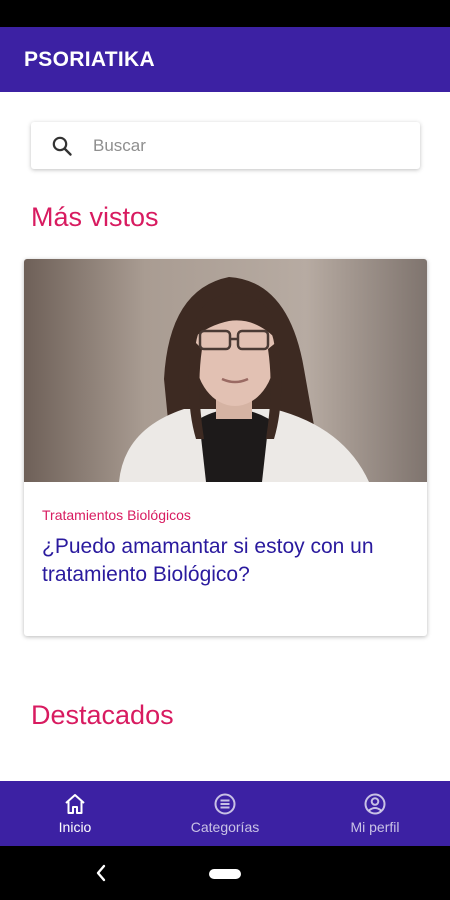 The image size is (450, 900). What do you see at coordinates (101, 873) in the screenshot?
I see `back-icon` at bounding box center [101, 873].